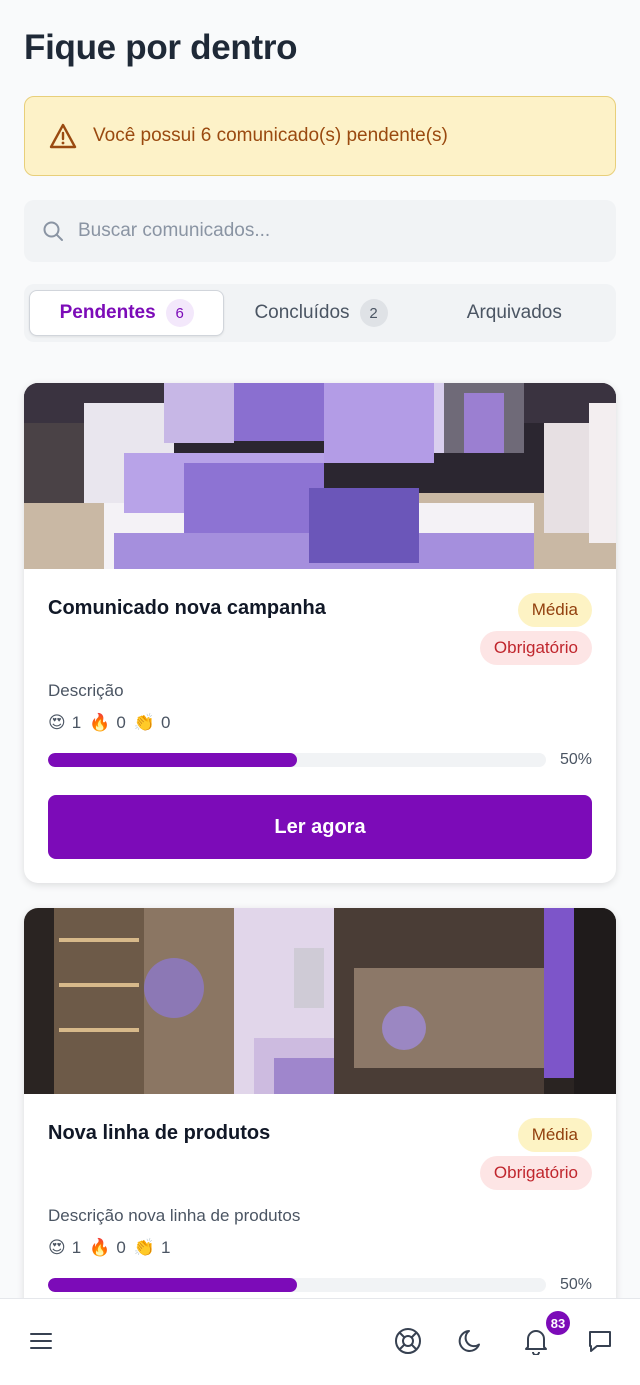  Describe the element at coordinates (53, 231) in the screenshot. I see `search-icon` at that location.